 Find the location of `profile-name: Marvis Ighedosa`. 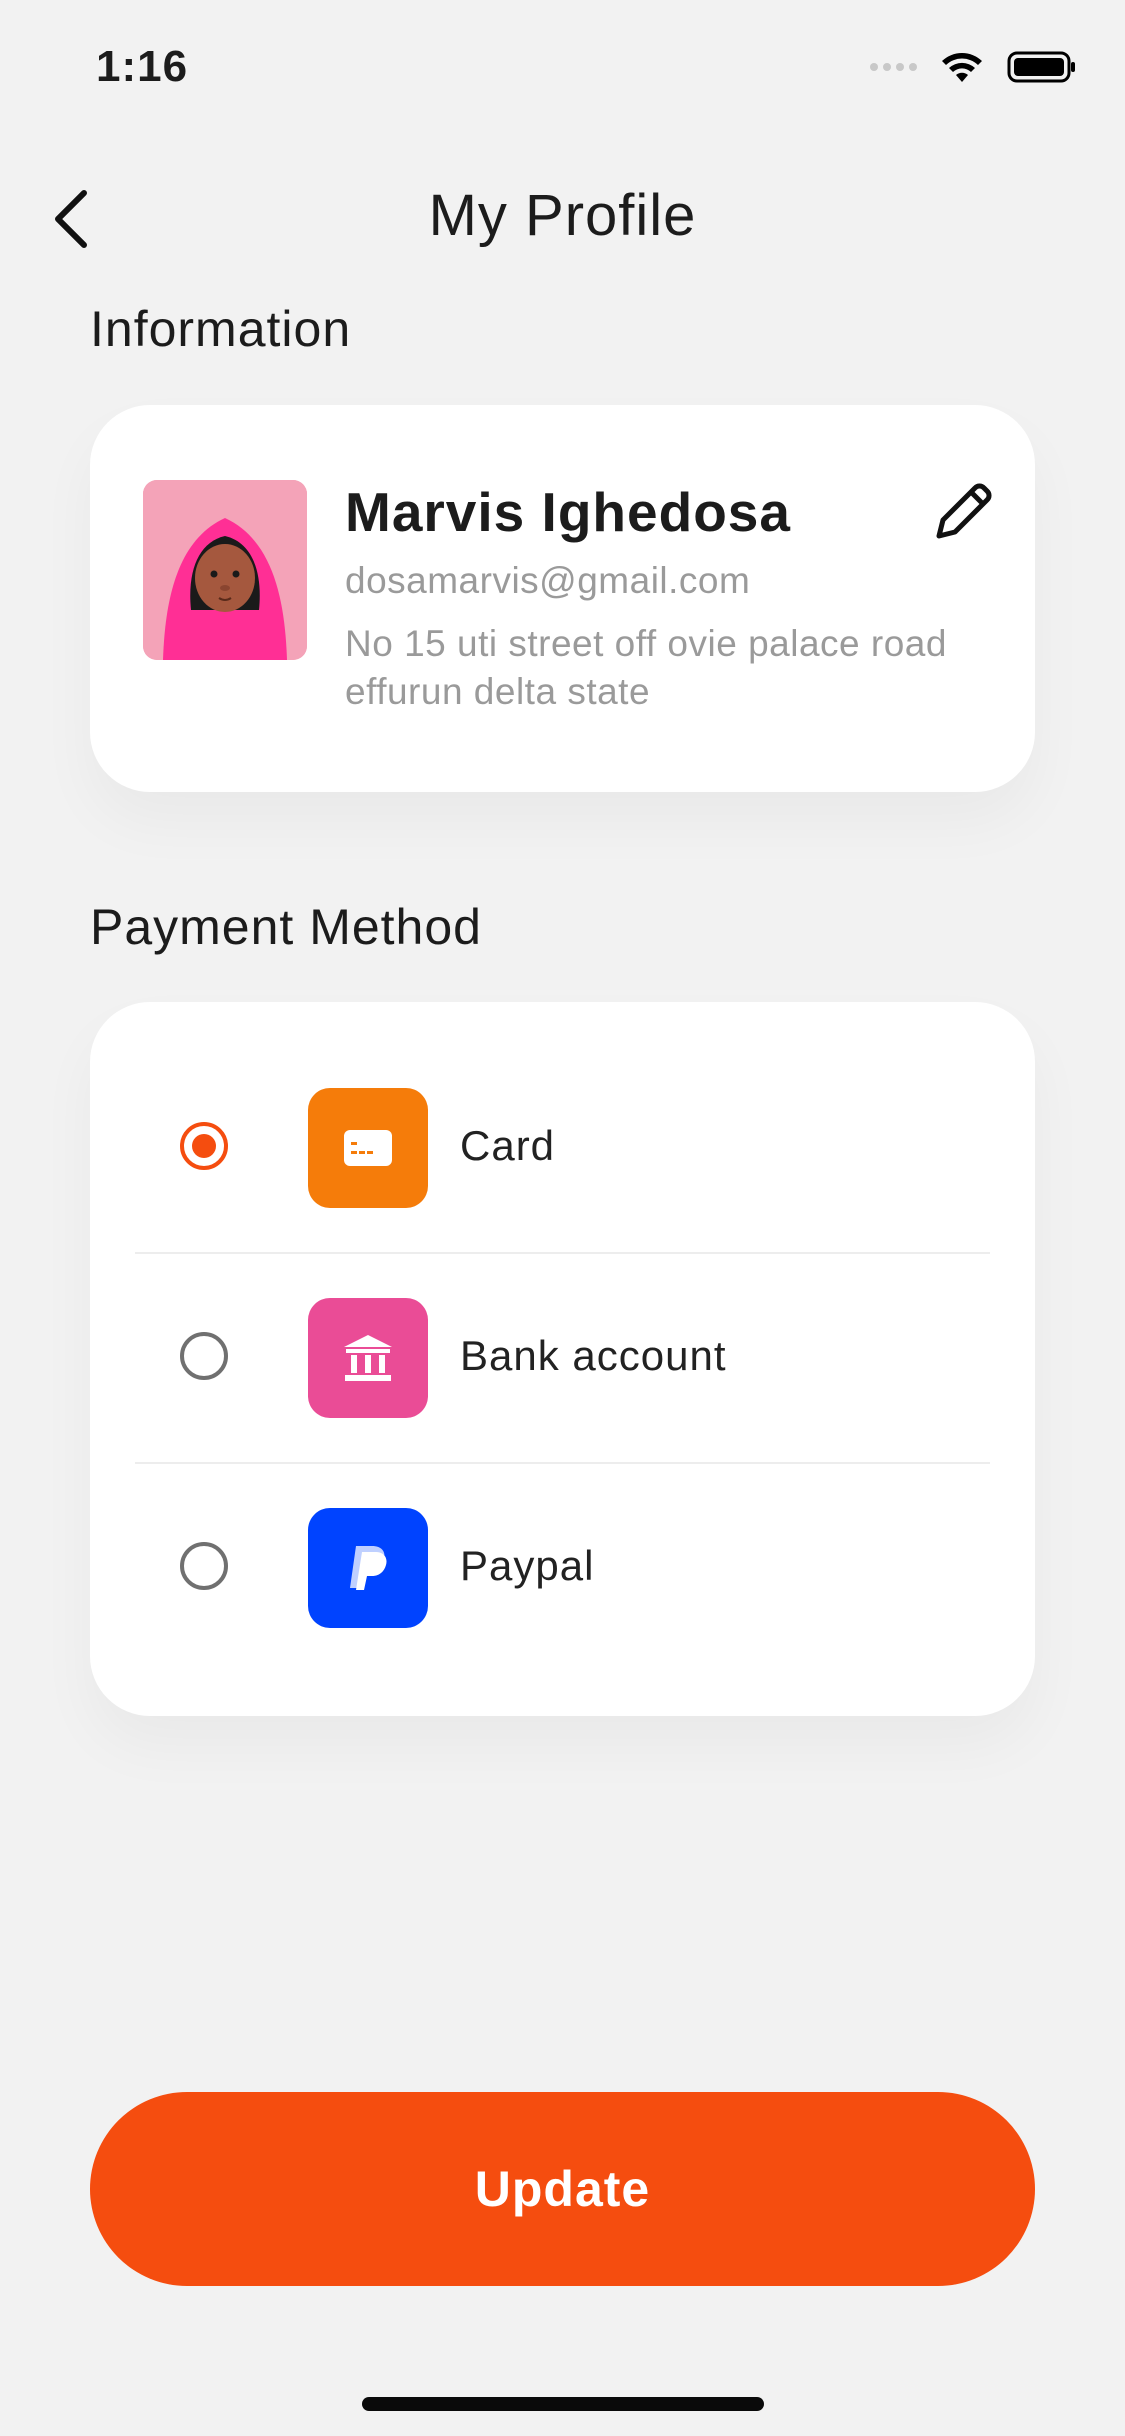

profile-name: Marvis Ighedosa is located at coordinates (568, 512).